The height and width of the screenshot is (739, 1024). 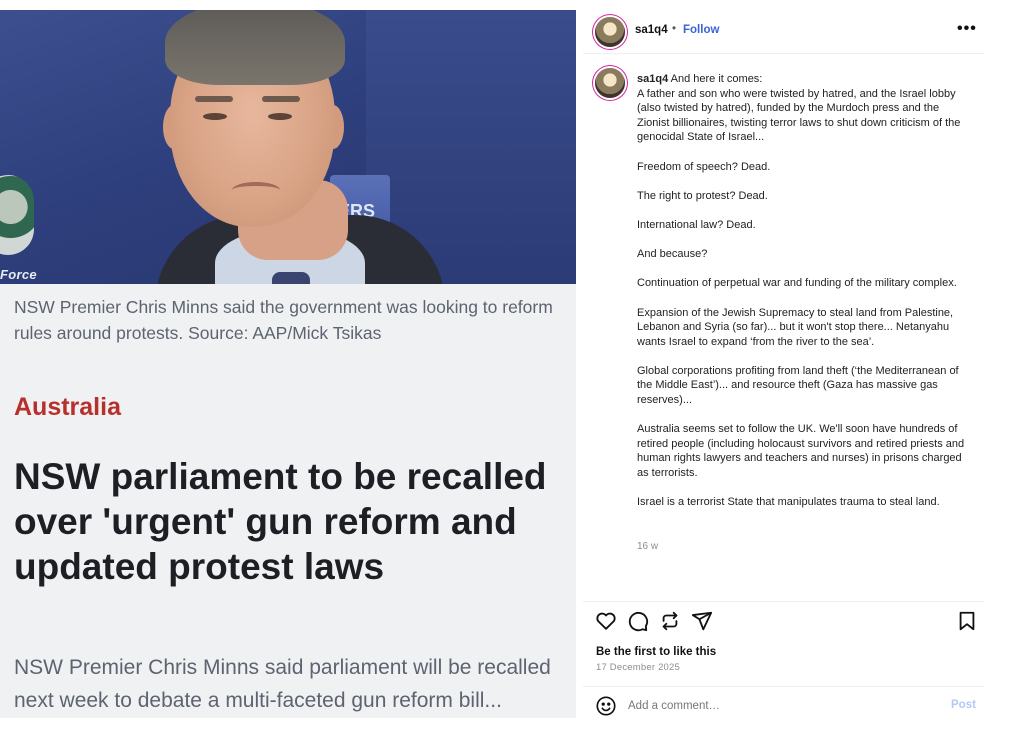 I want to click on bookmark-icon, so click(x=967, y=621).